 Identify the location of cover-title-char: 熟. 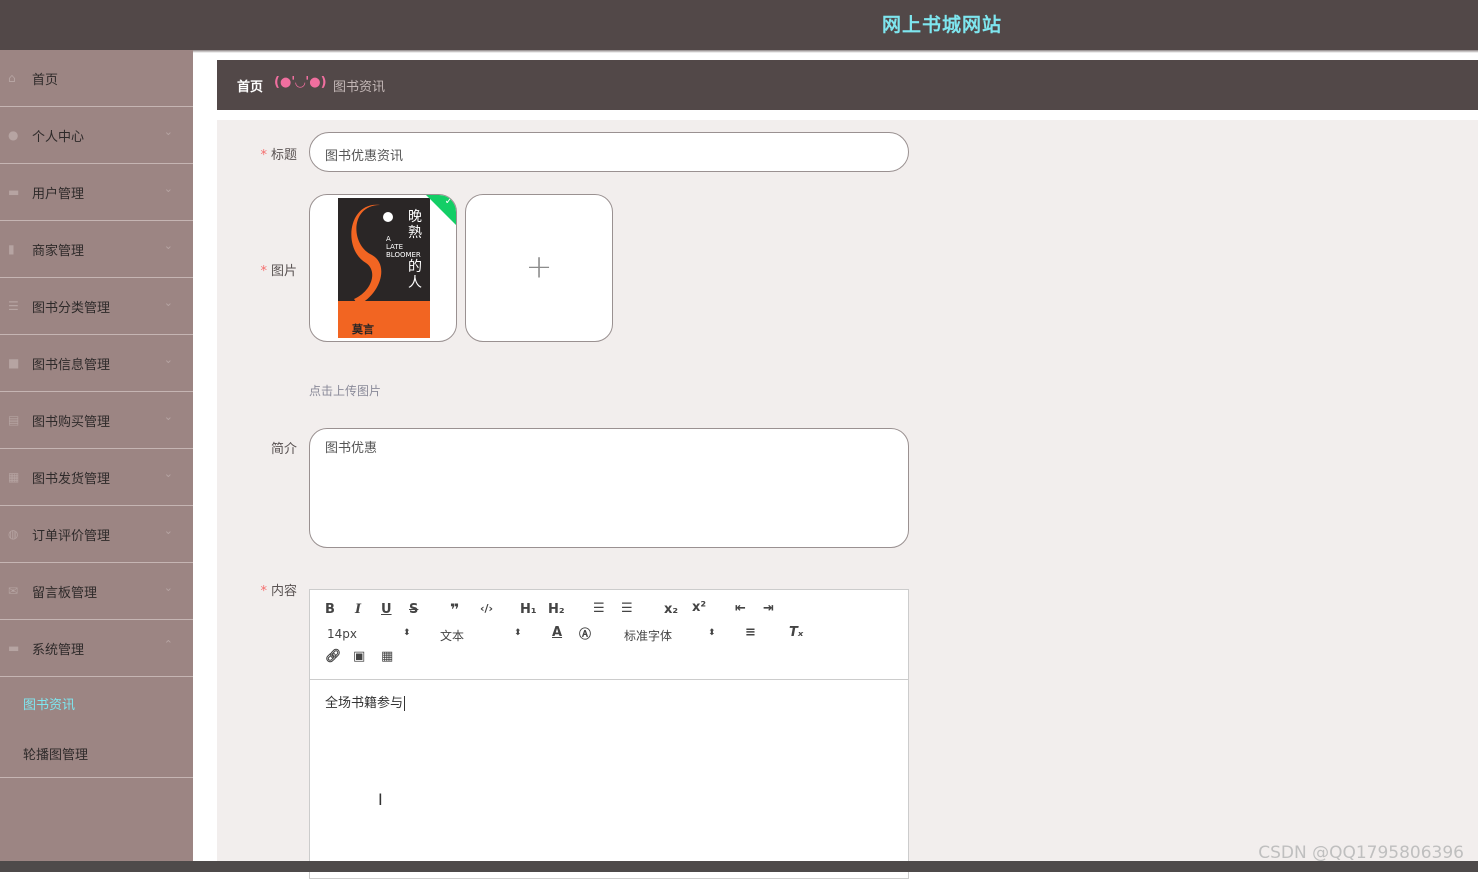
(415, 233).